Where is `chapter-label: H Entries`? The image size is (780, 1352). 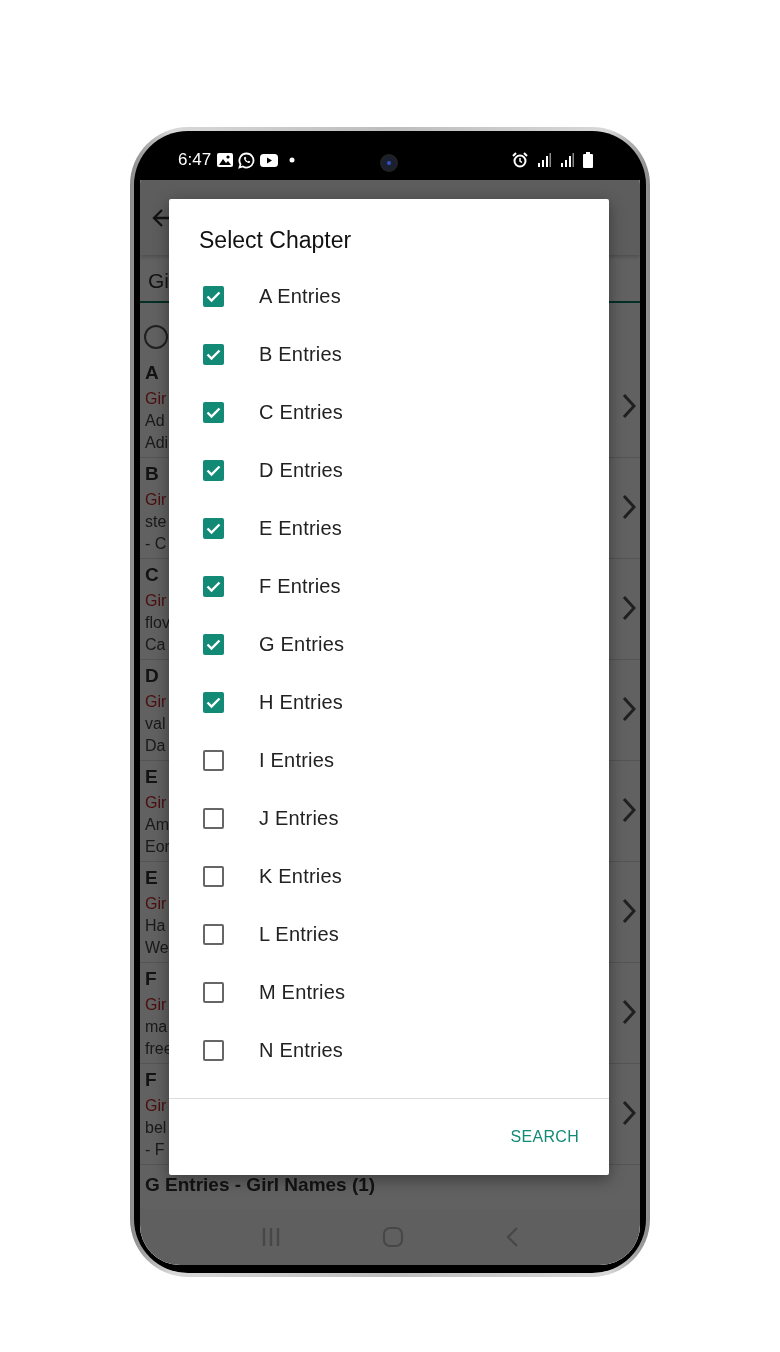 chapter-label: H Entries is located at coordinates (301, 702).